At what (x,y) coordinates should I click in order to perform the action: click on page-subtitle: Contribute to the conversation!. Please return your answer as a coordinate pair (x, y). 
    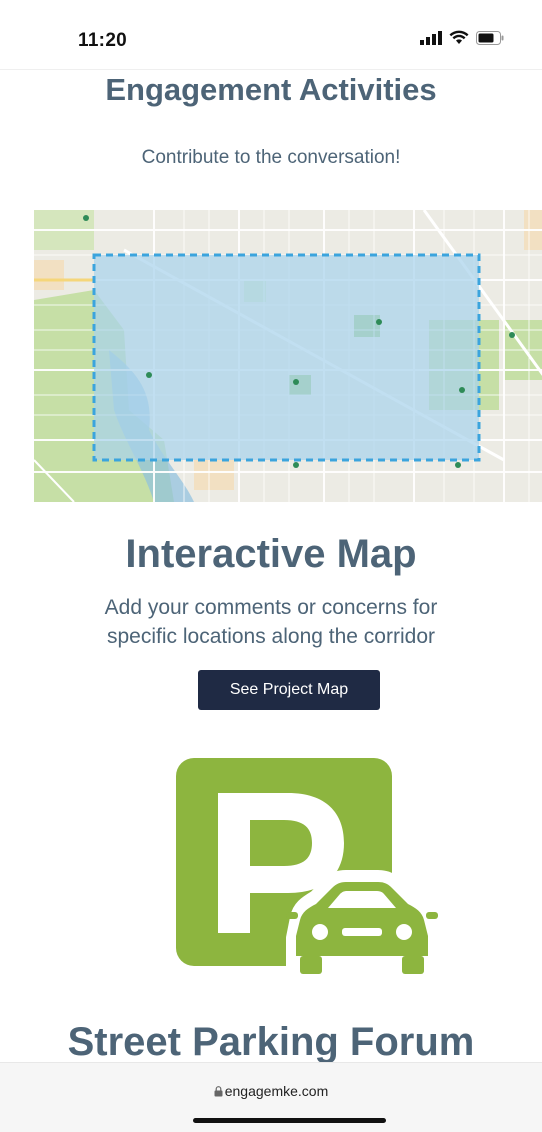
    Looking at the image, I should click on (271, 157).